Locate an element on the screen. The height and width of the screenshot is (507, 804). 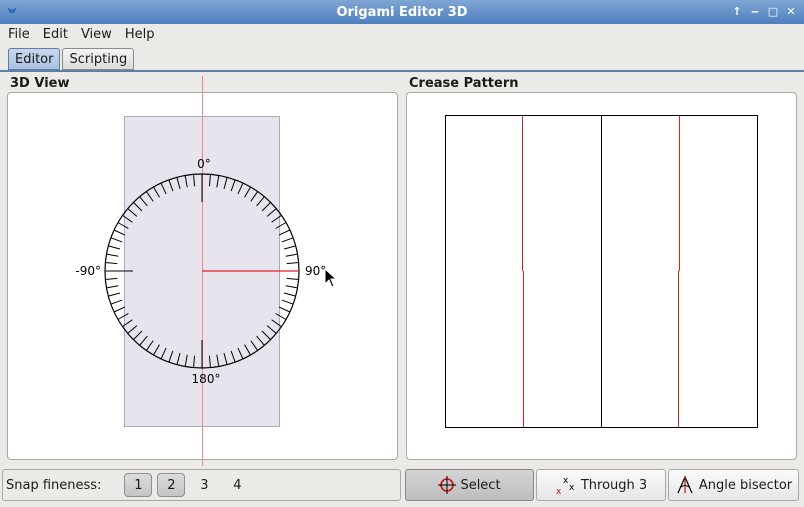
select-tool-label: Select is located at coordinates (480, 485).